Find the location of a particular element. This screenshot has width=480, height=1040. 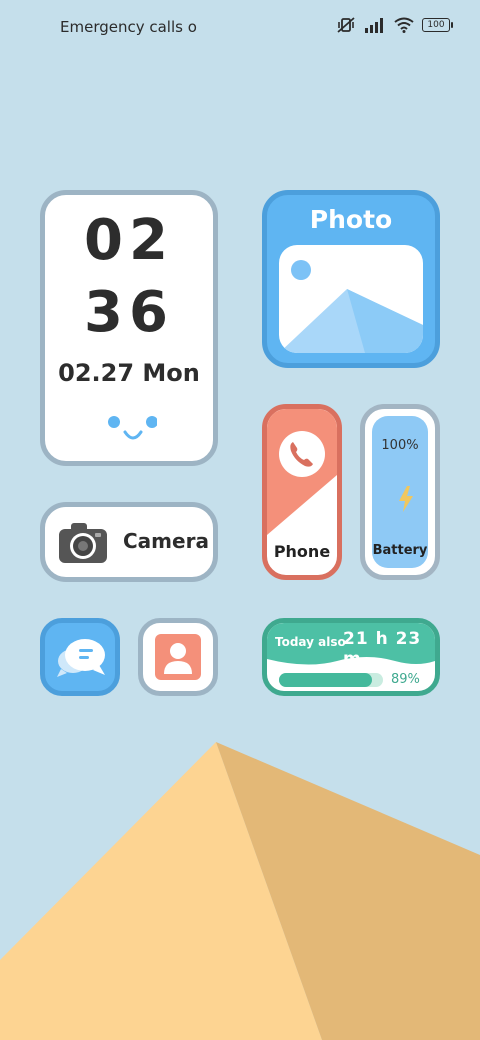

picture-icon is located at coordinates (351, 299).